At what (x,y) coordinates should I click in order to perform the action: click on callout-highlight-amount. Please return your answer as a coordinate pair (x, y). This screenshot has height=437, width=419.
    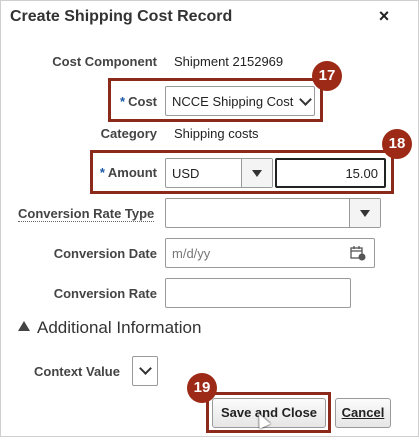
    Looking at the image, I should click on (242, 172).